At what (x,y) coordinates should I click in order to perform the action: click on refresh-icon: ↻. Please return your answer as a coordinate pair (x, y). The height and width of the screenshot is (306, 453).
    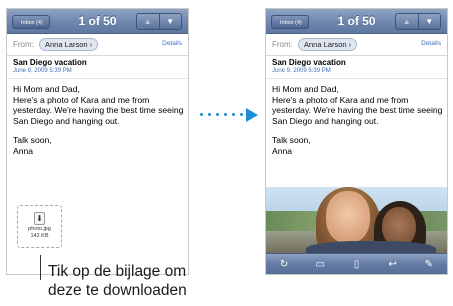
    Looking at the image, I should click on (284, 264).